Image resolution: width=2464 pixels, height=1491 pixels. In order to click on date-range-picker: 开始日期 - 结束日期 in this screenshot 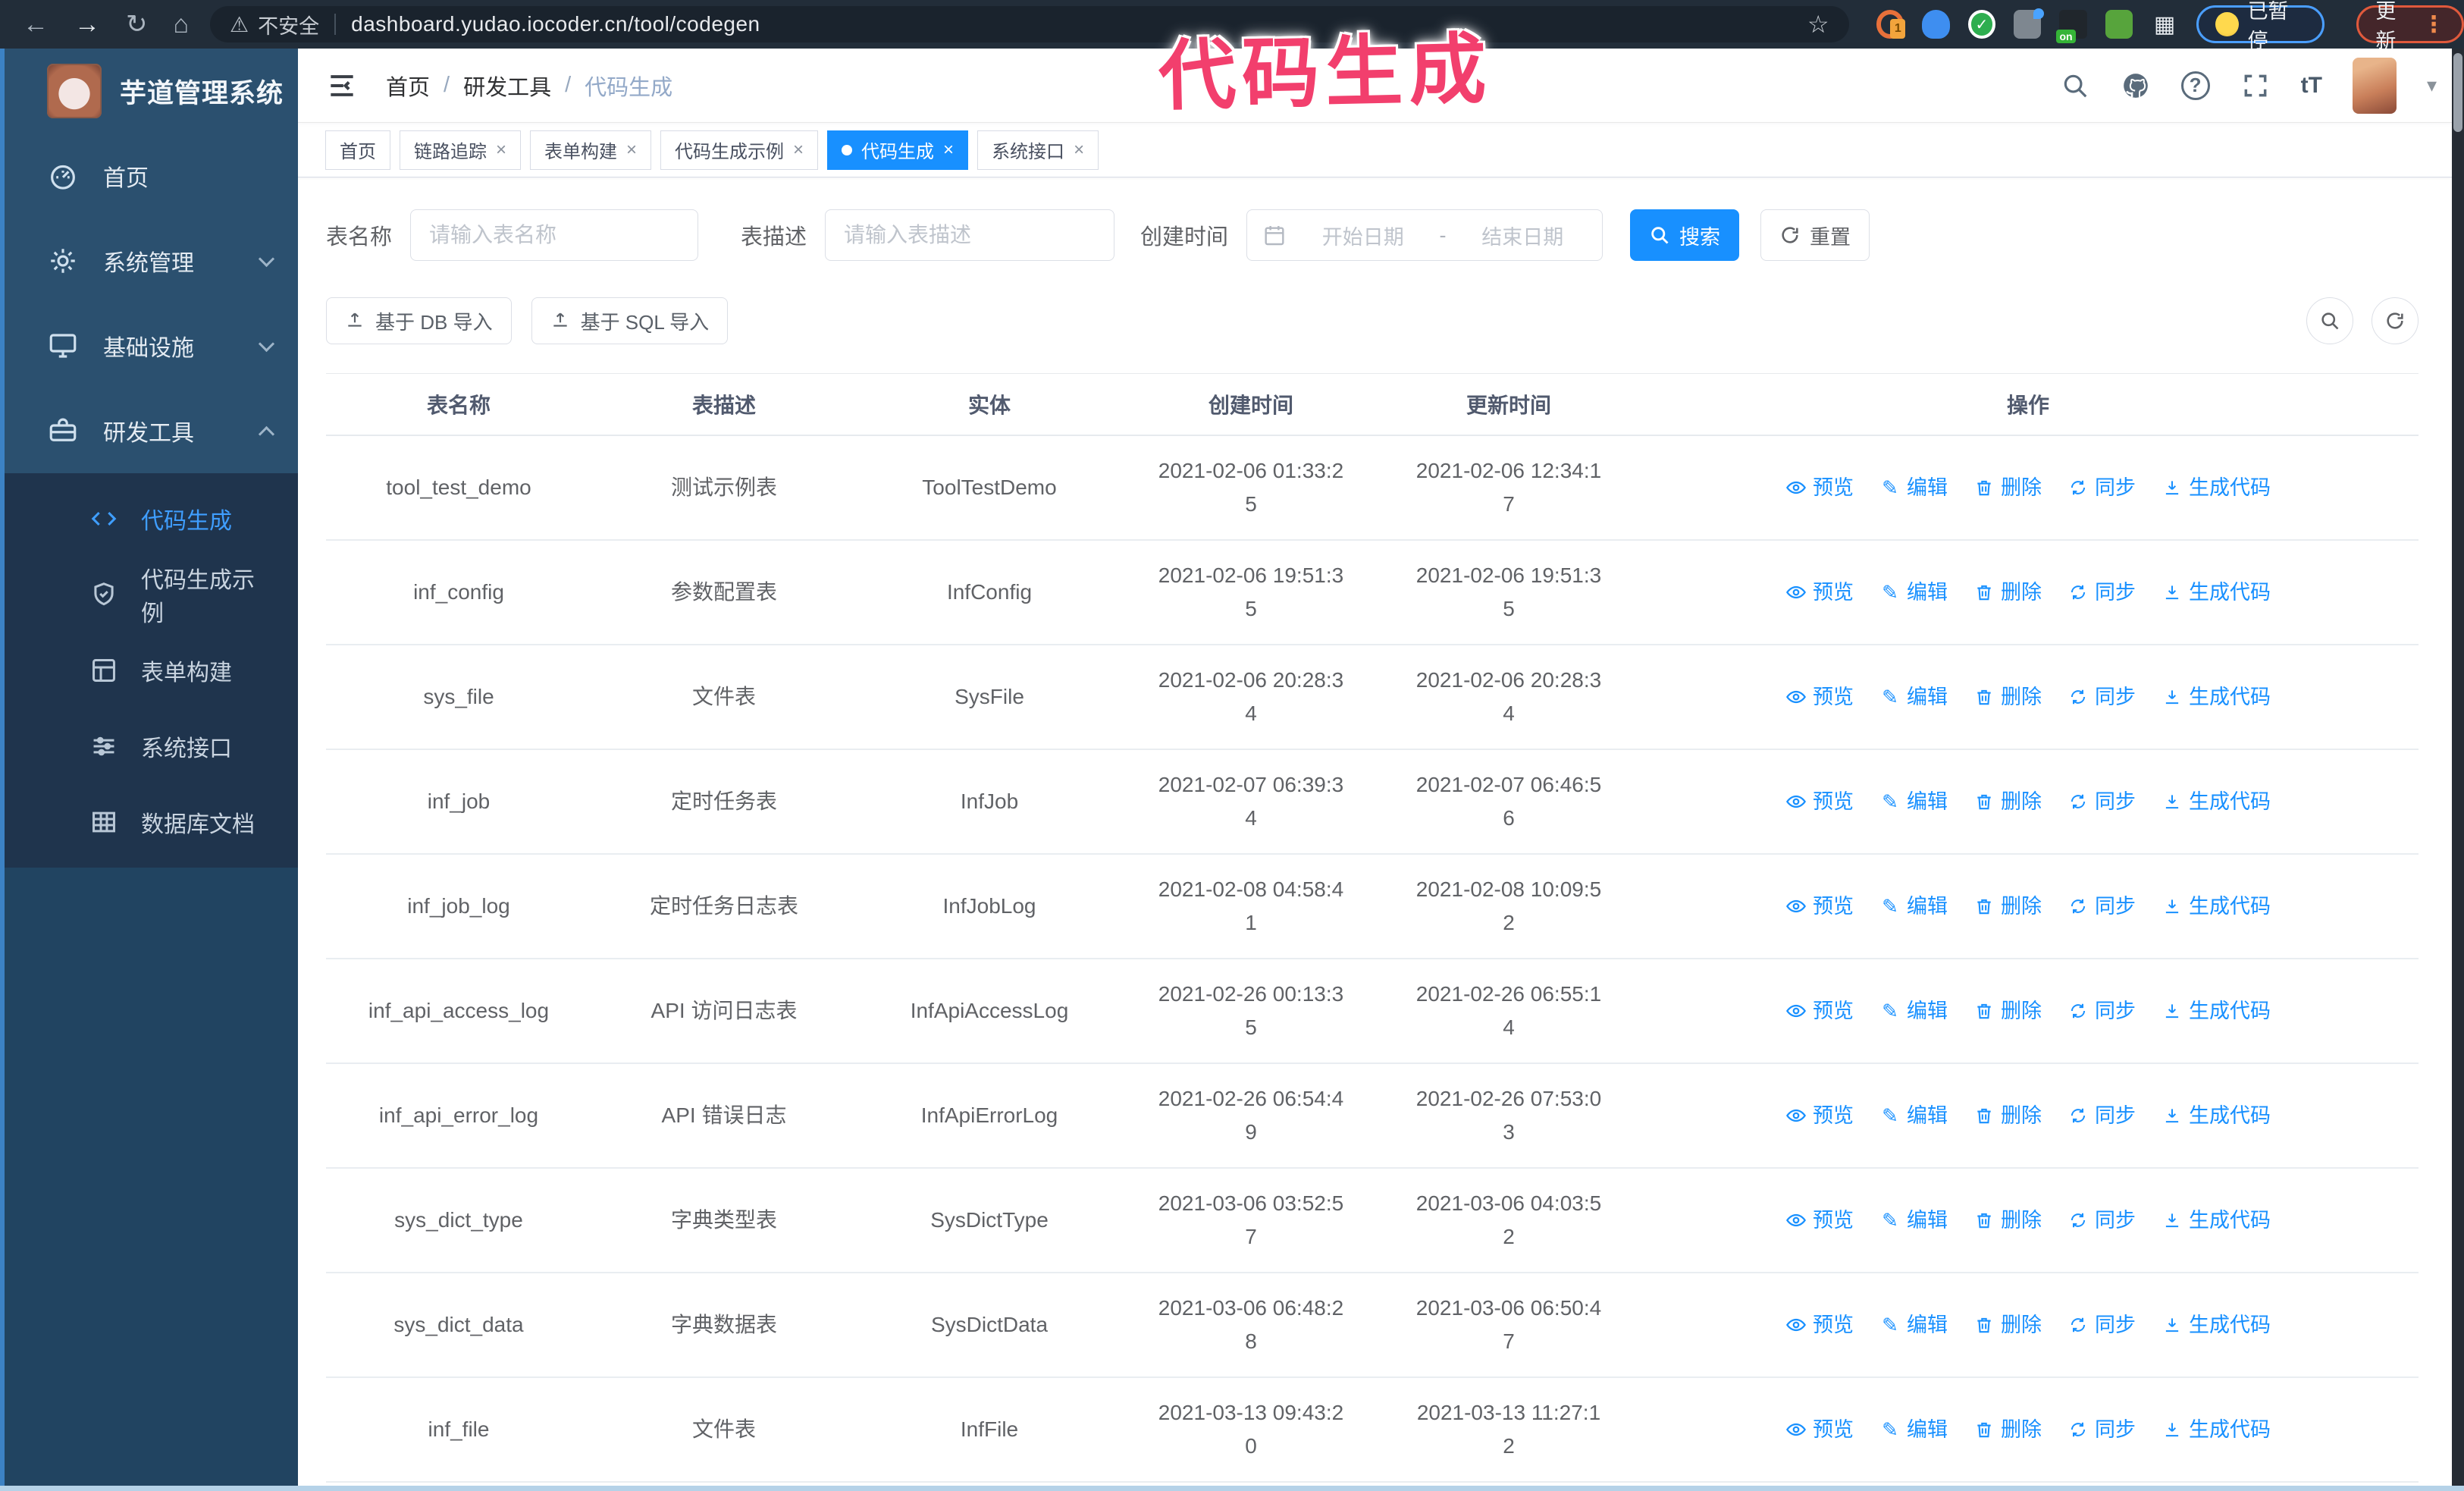, I will do `click(1424, 235)`.